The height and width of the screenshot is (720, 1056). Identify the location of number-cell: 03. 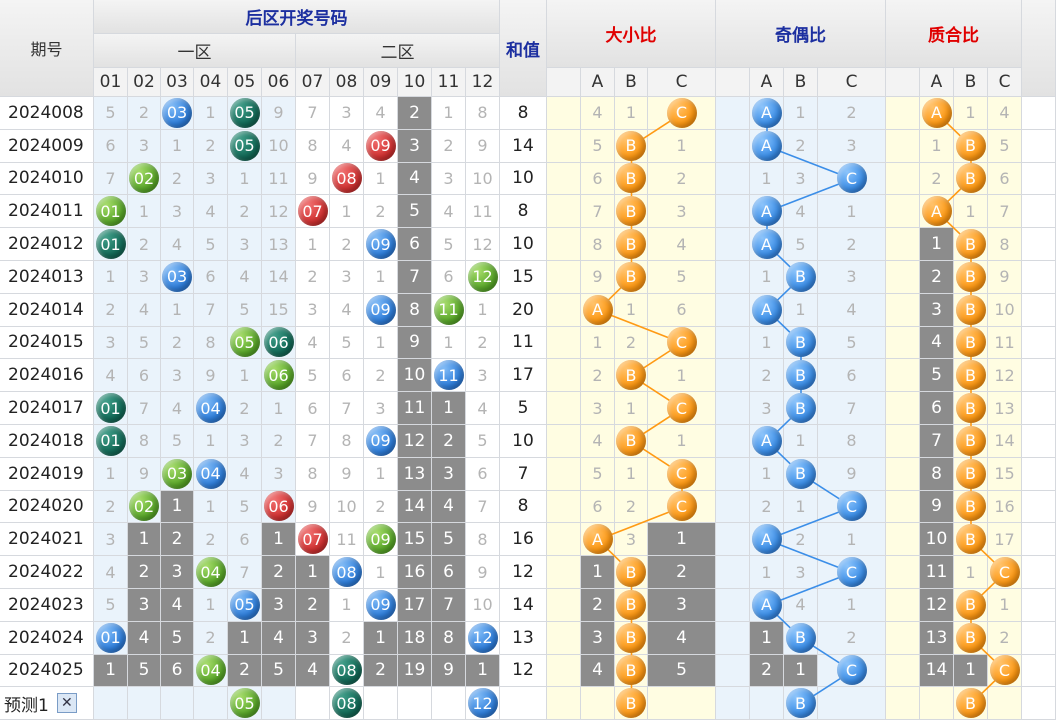
(177, 113).